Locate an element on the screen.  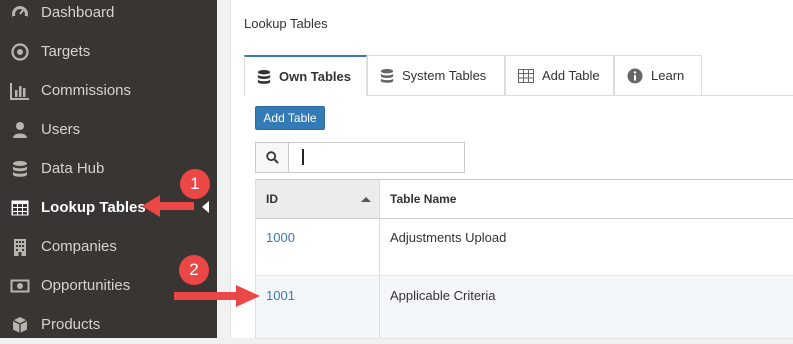
sidebar-item-label: Products is located at coordinates (71, 324).